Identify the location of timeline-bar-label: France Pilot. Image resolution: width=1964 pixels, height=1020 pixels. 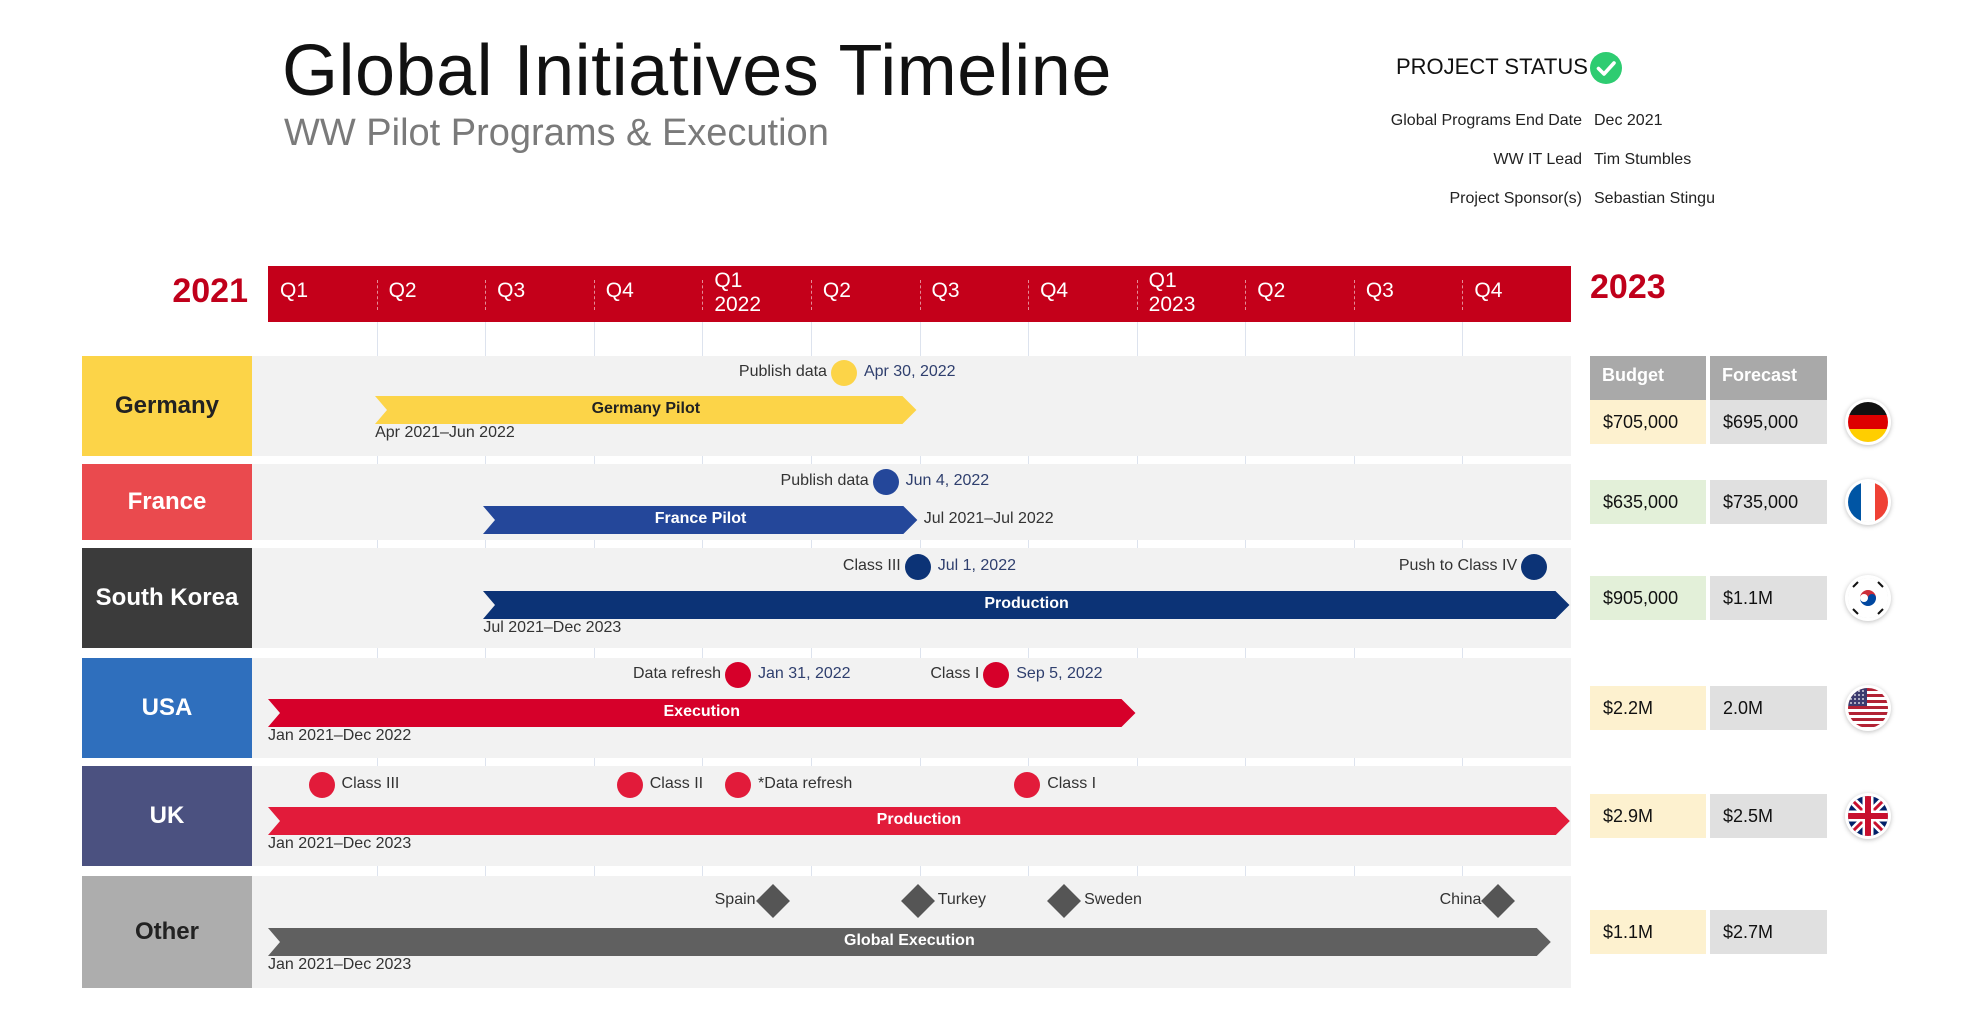
(700, 518).